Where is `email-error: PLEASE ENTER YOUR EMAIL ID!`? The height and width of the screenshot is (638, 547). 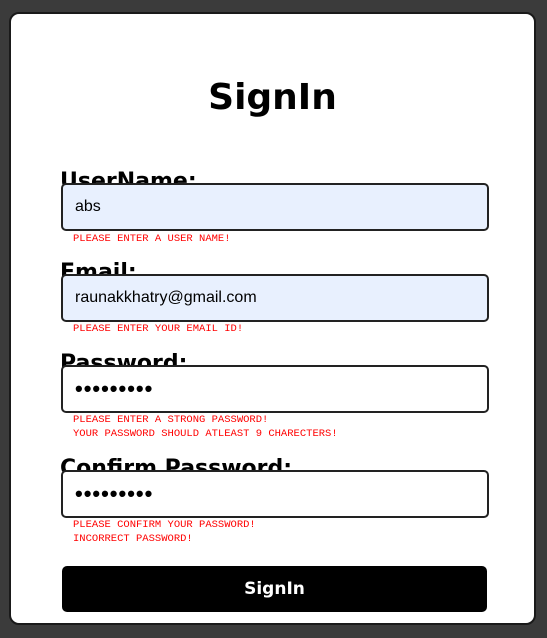 email-error: PLEASE ENTER YOUR EMAIL ID! is located at coordinates (158, 329).